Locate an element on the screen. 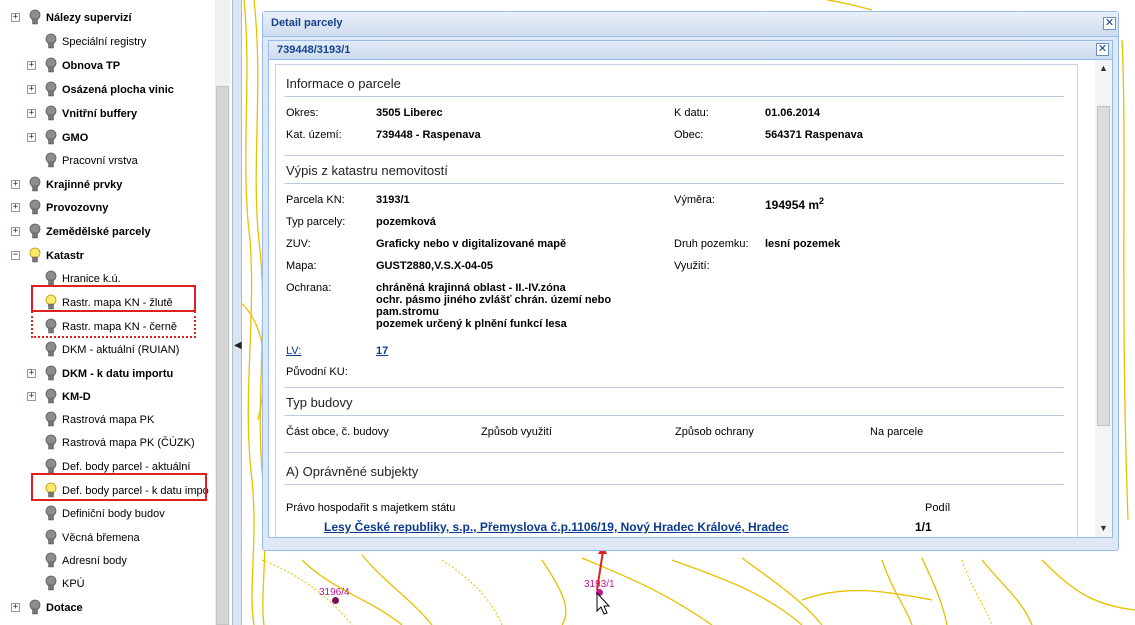 This screenshot has width=1135, height=625. obec-value: 564371 Raspenava is located at coordinates (814, 135).